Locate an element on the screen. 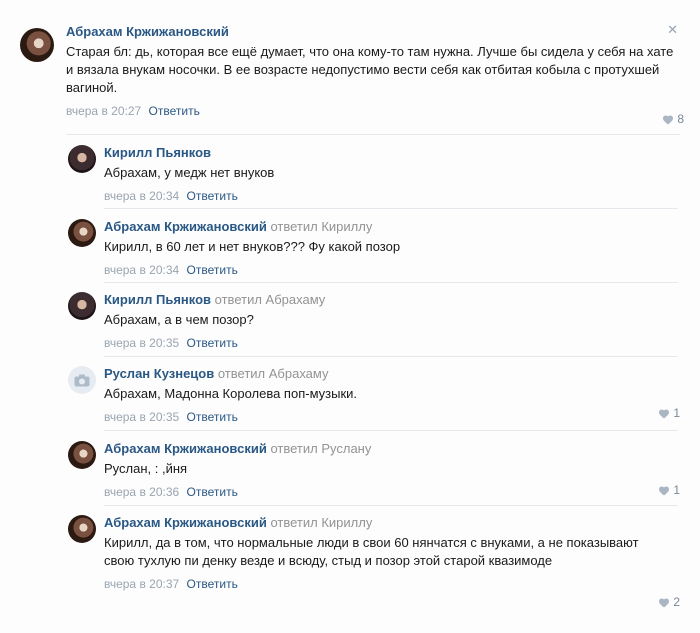 The image size is (700, 633). reply-text: Руслан, : ,йня is located at coordinates (146, 468).